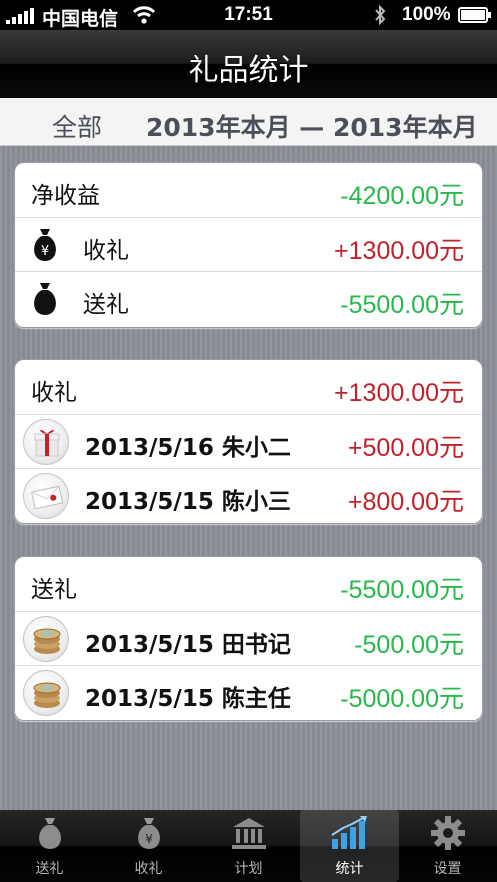 This screenshot has width=497, height=882. What do you see at coordinates (426, 14) in the screenshot?
I see `battery-percentage: 100%` at bounding box center [426, 14].